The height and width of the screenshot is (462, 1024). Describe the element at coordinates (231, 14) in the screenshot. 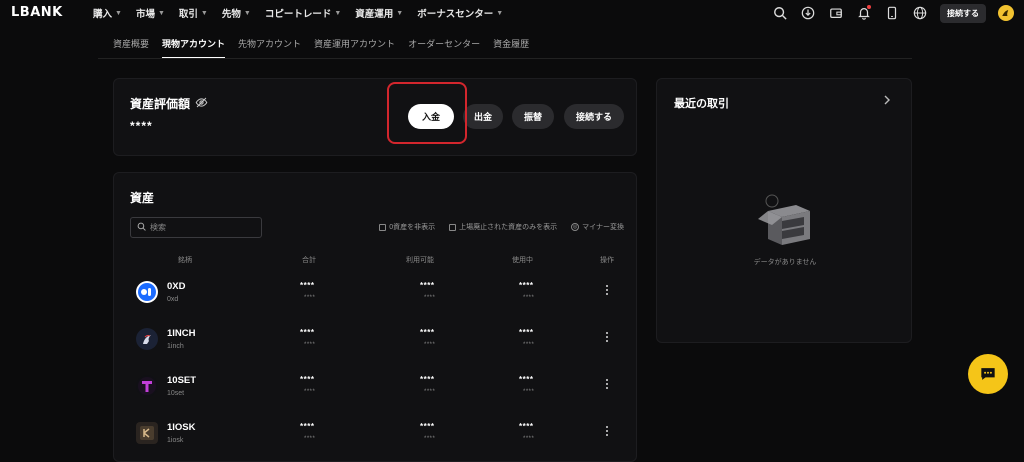

I see `menu-futures-label: 先物` at that location.